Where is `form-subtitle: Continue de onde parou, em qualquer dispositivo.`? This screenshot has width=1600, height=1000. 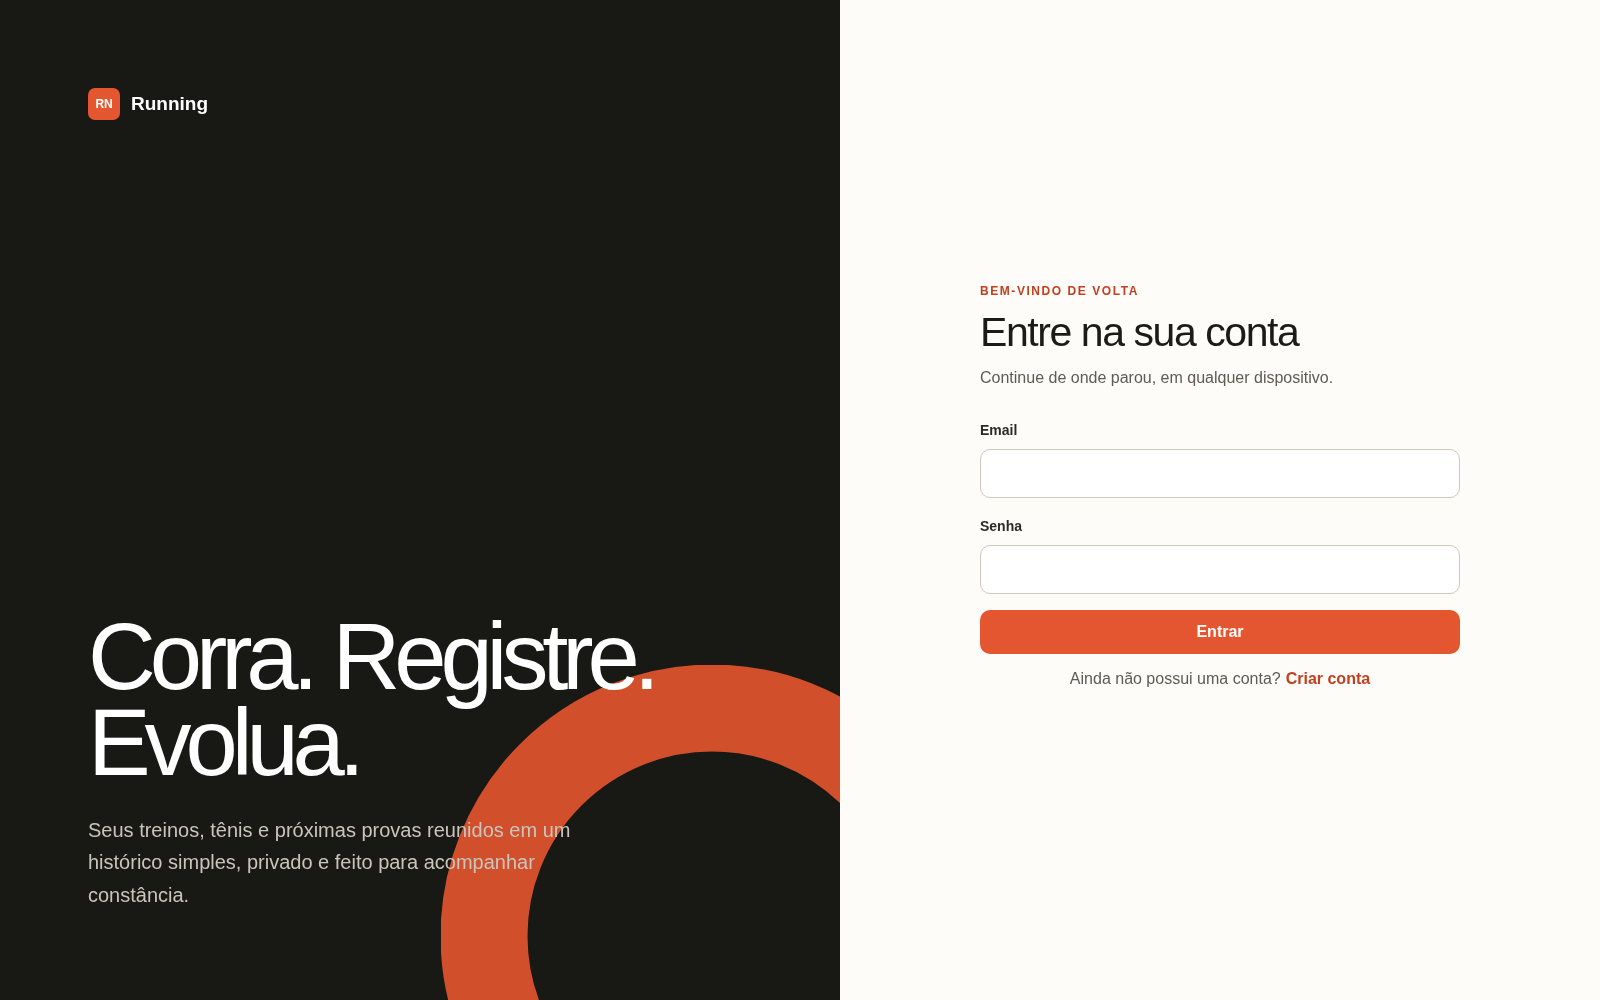
form-subtitle: Continue de onde parou, em qualquer dispositivo. is located at coordinates (1157, 378).